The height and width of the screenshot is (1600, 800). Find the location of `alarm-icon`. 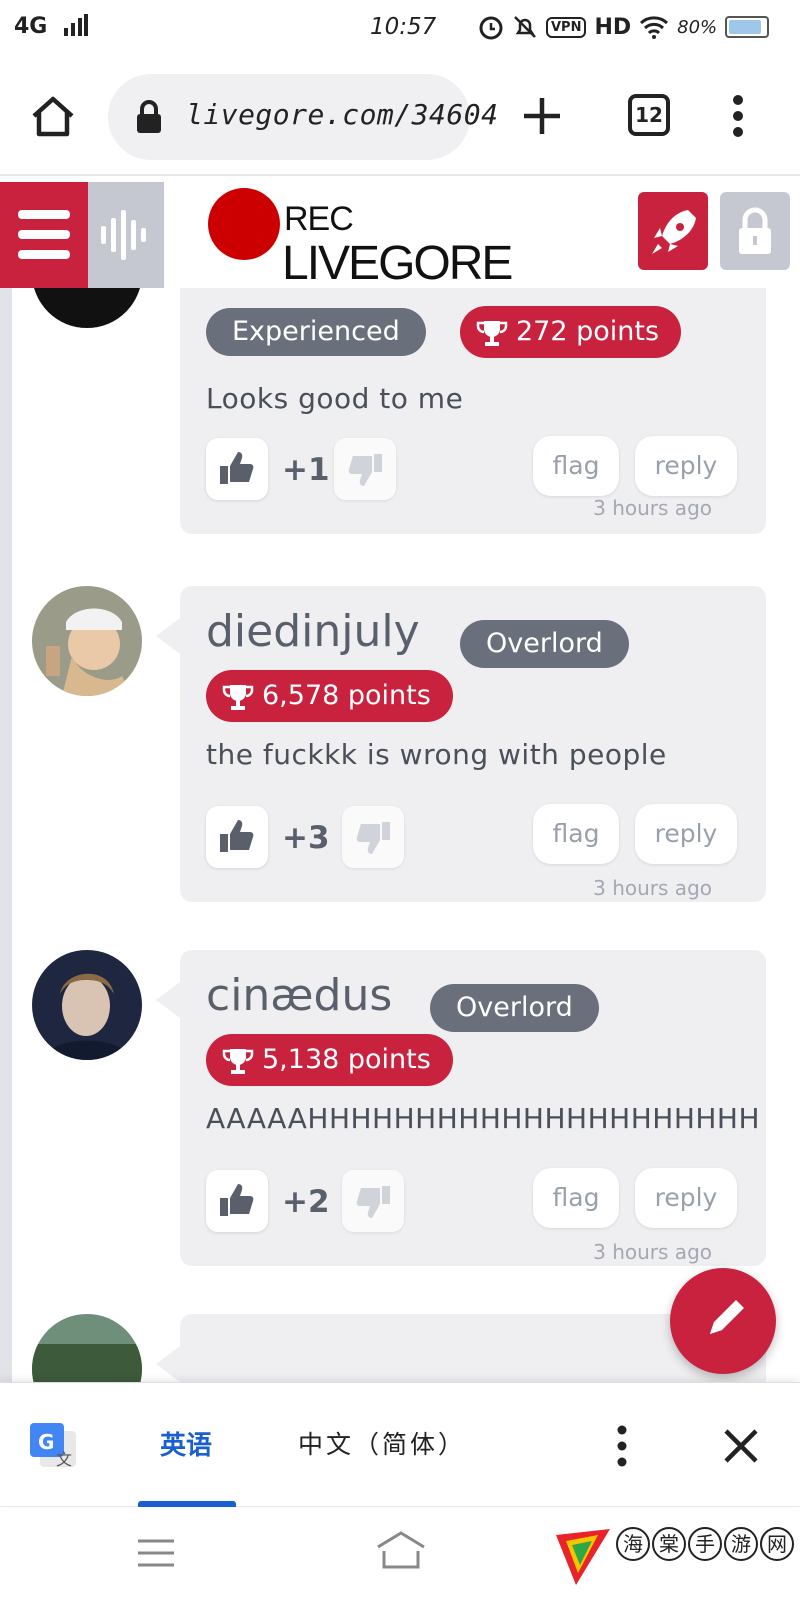

alarm-icon is located at coordinates (491, 28).